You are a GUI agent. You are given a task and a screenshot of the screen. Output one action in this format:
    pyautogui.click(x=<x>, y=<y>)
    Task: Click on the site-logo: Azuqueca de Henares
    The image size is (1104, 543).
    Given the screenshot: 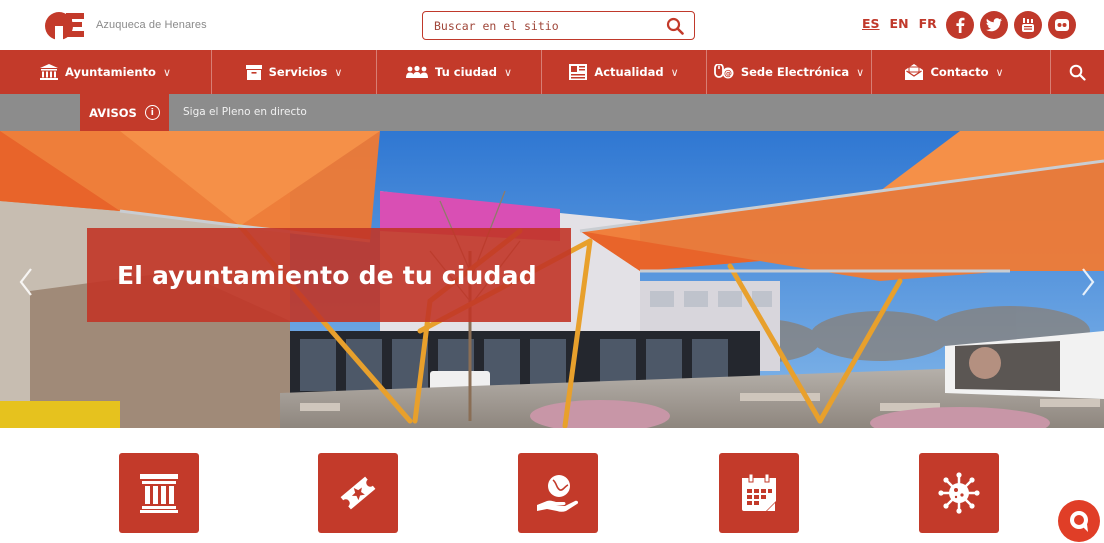 What is the action you would take?
    pyautogui.click(x=125, y=25)
    